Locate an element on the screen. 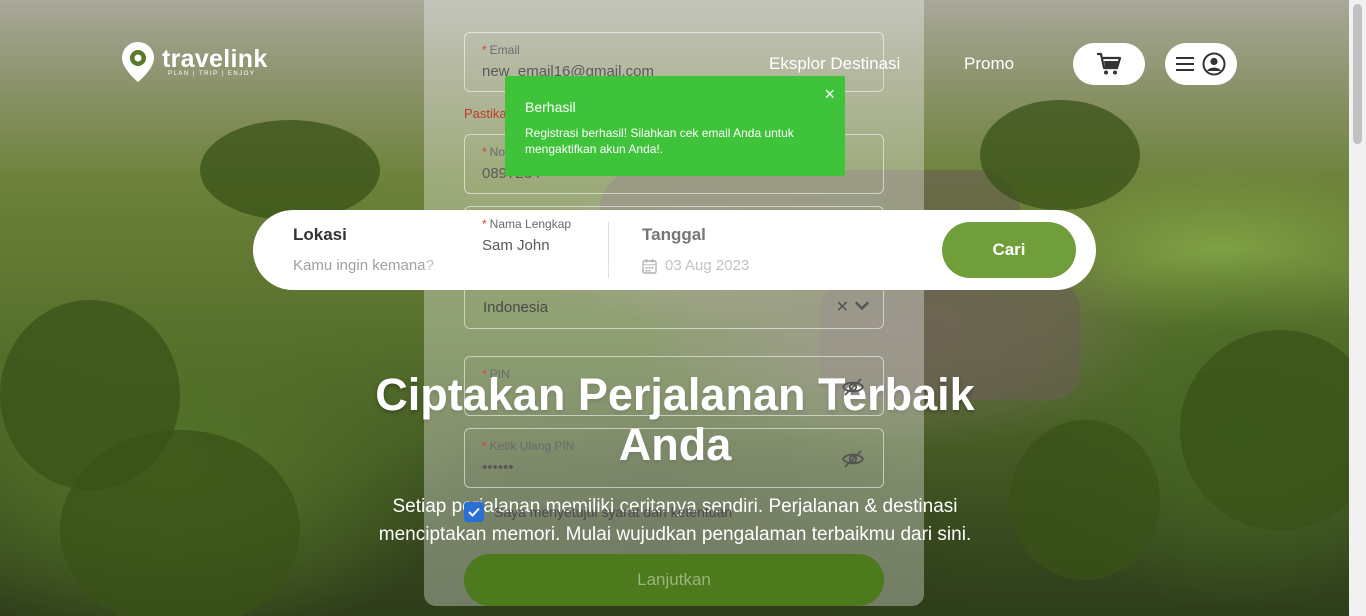 The height and width of the screenshot is (616, 1366). location-input: Kamu ingin kemana? is located at coordinates (363, 265).